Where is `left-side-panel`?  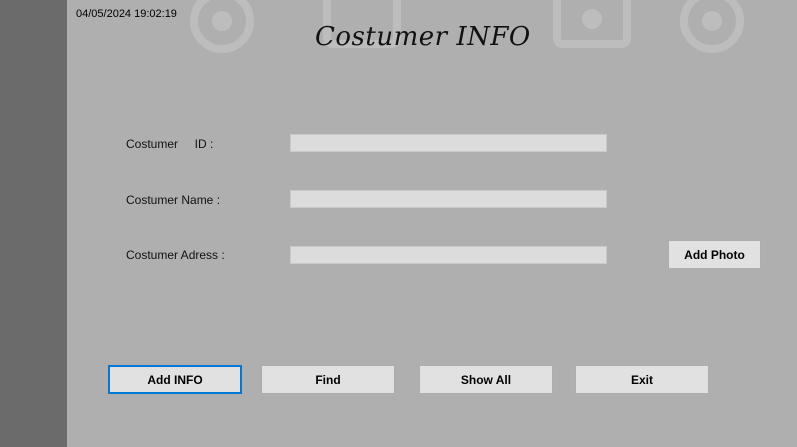
left-side-panel is located at coordinates (33, 223).